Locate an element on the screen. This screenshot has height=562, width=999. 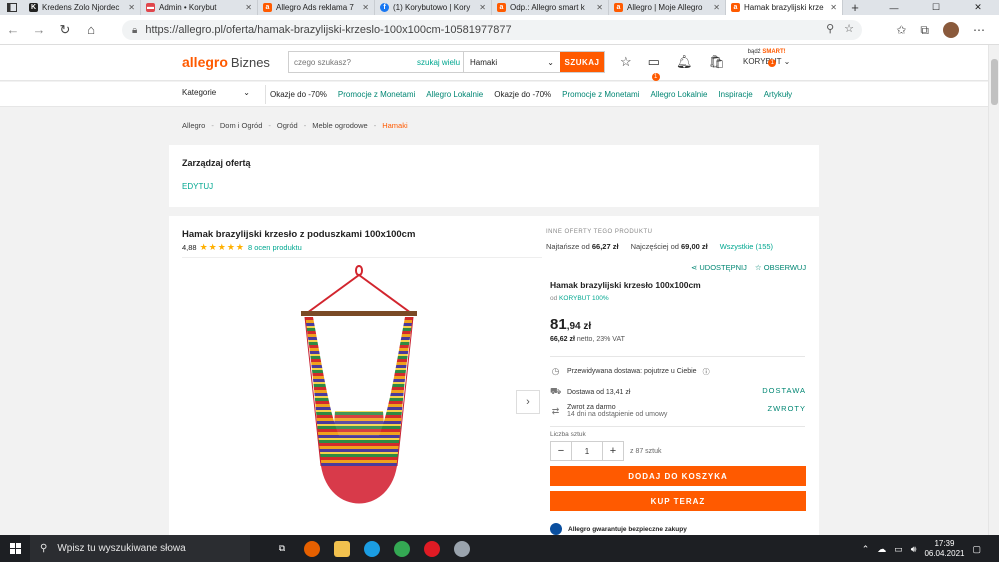
minimize-icon: — is located at coordinates (894, 7).